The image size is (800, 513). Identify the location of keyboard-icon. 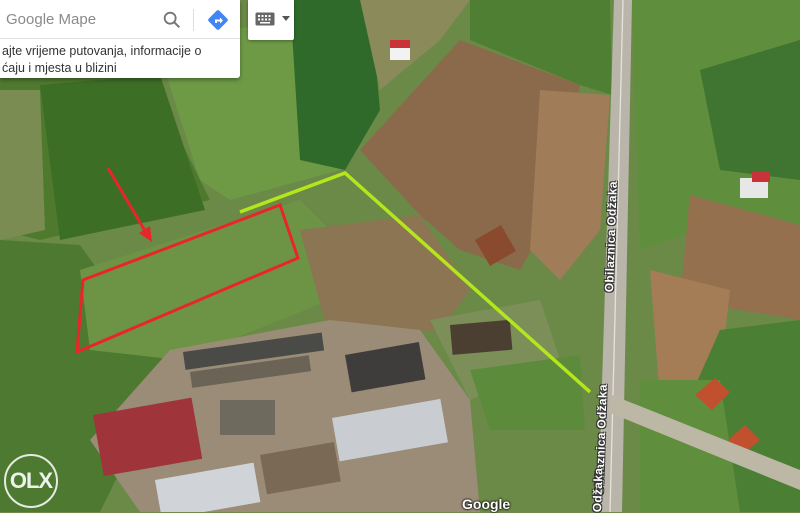
(265, 19).